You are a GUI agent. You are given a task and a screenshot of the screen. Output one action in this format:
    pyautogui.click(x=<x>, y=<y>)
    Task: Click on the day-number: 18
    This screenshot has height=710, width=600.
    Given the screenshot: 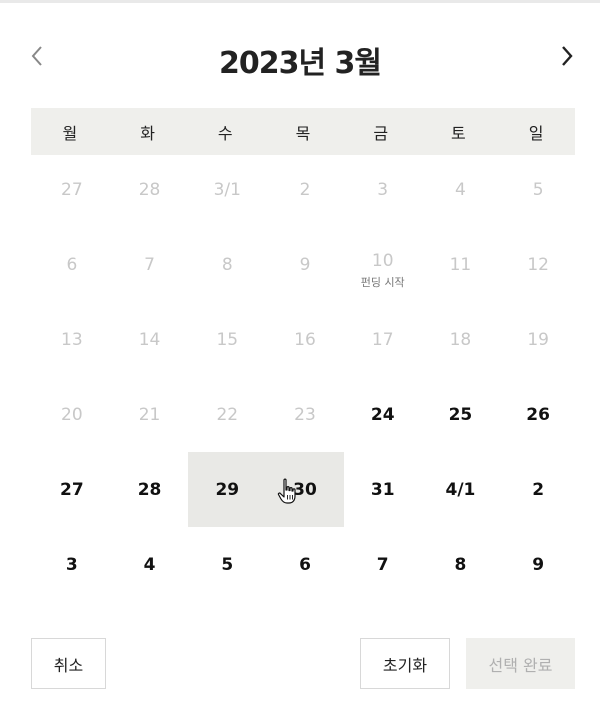 What is the action you would take?
    pyautogui.click(x=460, y=339)
    